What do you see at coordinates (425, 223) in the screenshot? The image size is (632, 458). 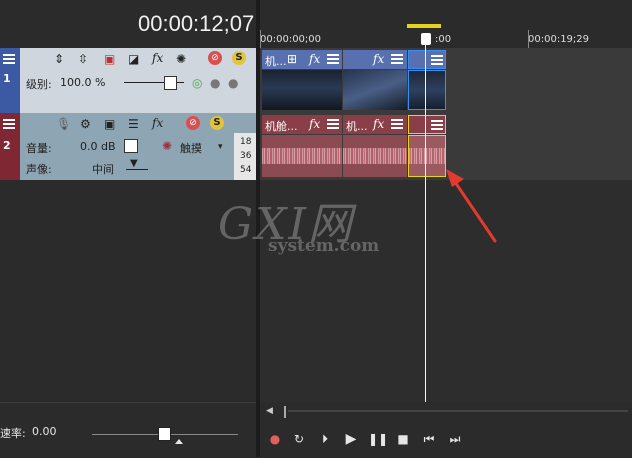 I see `playhead-line` at bounding box center [425, 223].